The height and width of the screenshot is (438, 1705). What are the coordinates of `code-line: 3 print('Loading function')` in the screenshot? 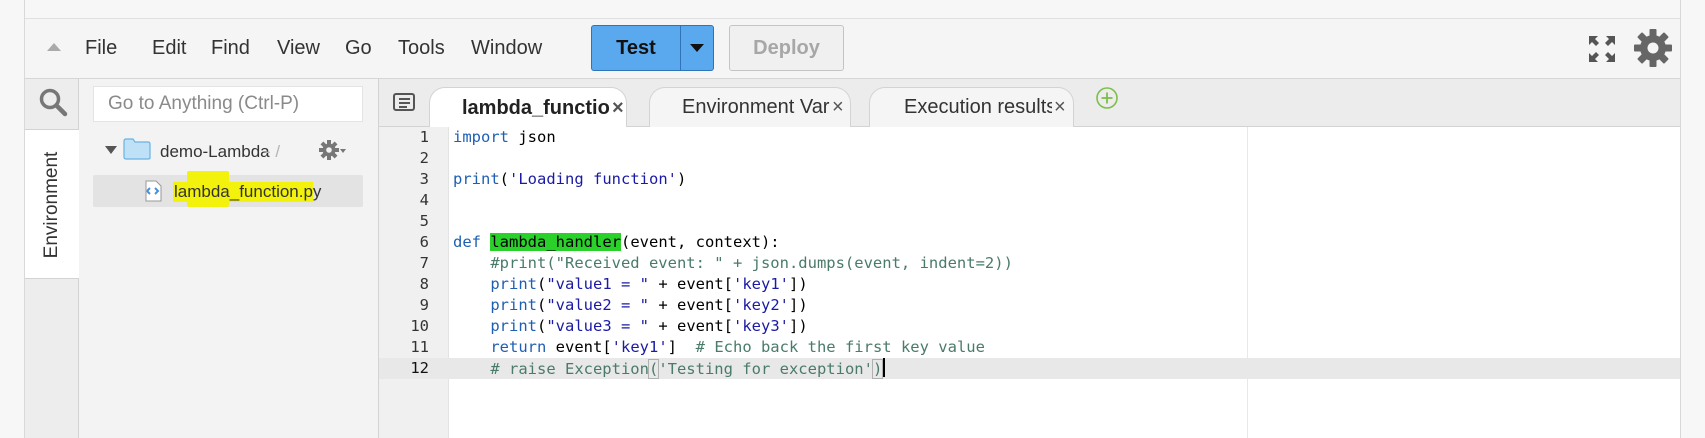 It's located at (1029, 179).